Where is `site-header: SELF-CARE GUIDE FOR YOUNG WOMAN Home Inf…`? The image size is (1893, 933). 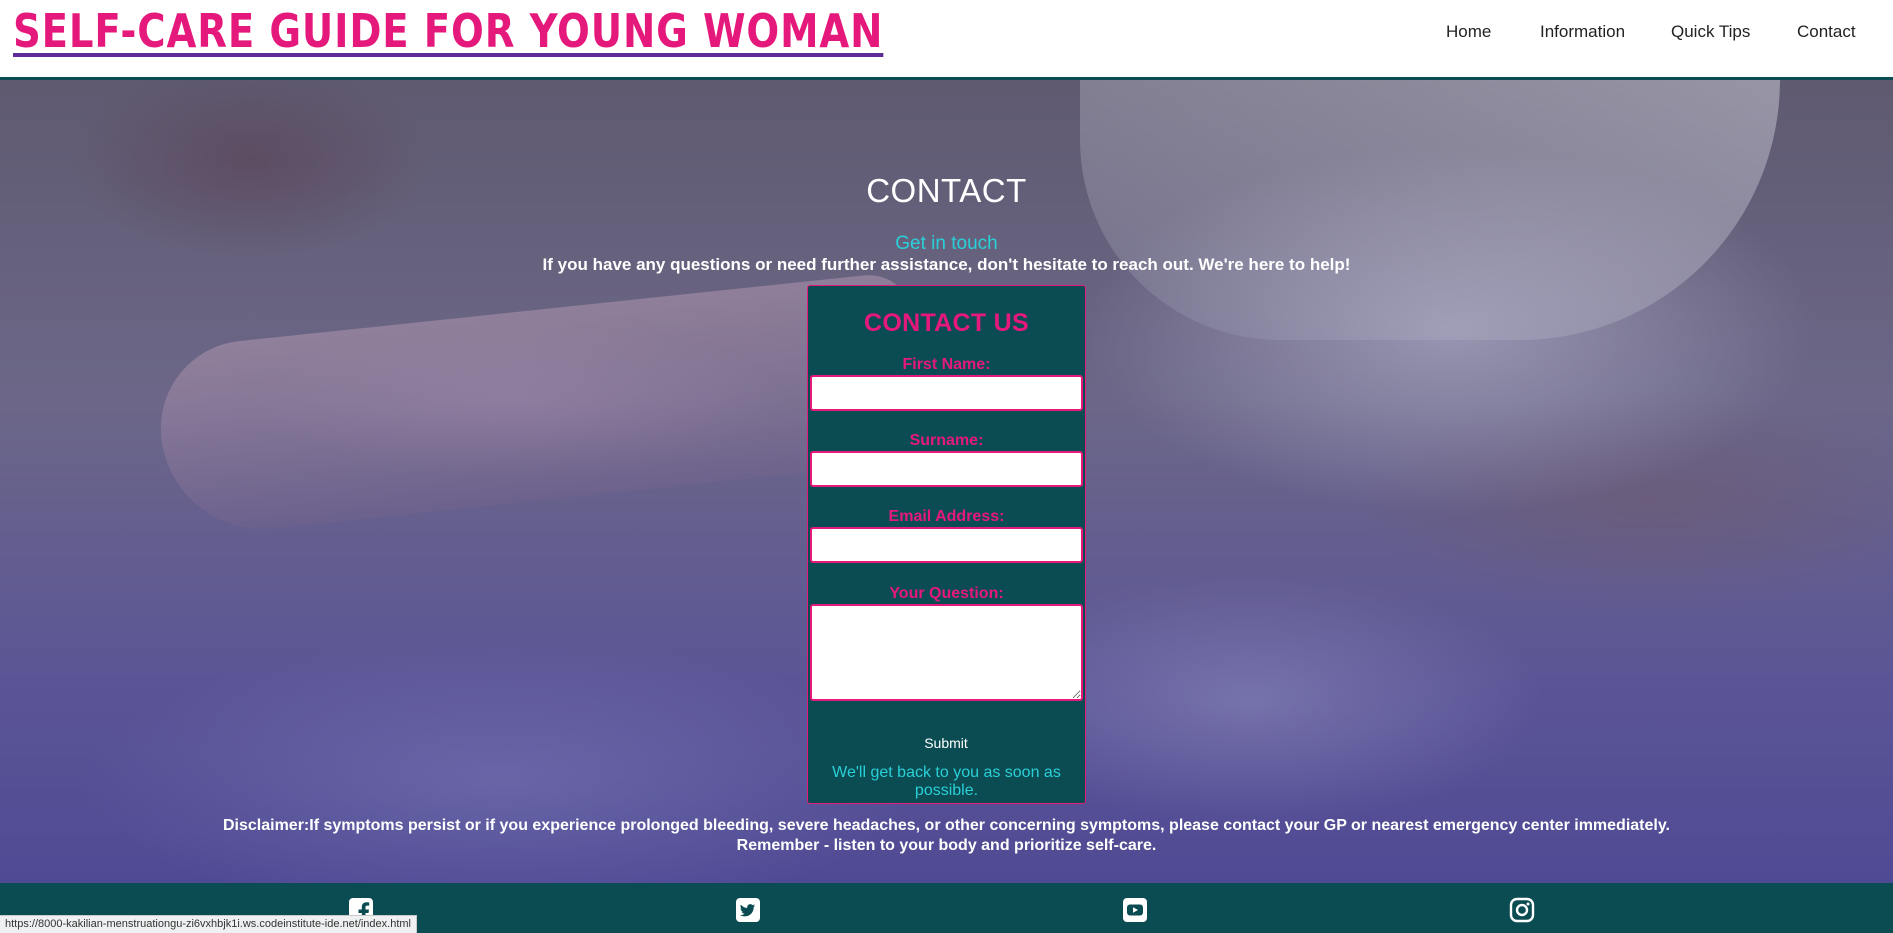 site-header: SELF-CARE GUIDE FOR YOUNG WOMAN Home Inf… is located at coordinates (946, 40).